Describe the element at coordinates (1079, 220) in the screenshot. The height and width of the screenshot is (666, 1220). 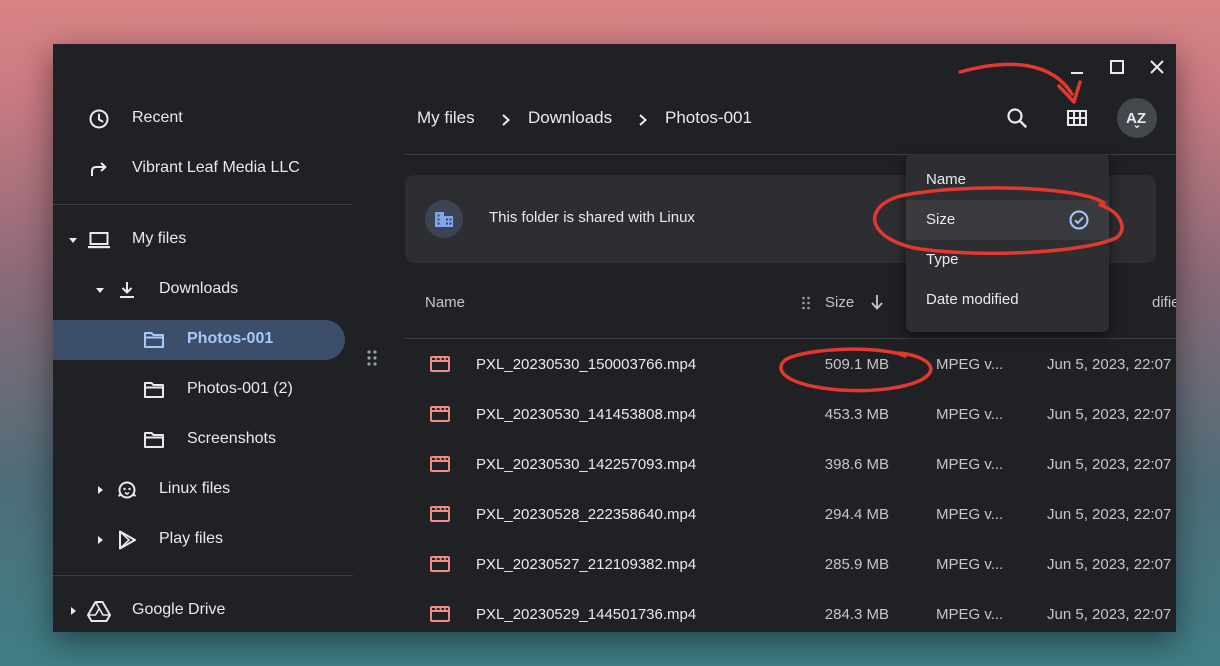
I see `check-circle-icon` at that location.